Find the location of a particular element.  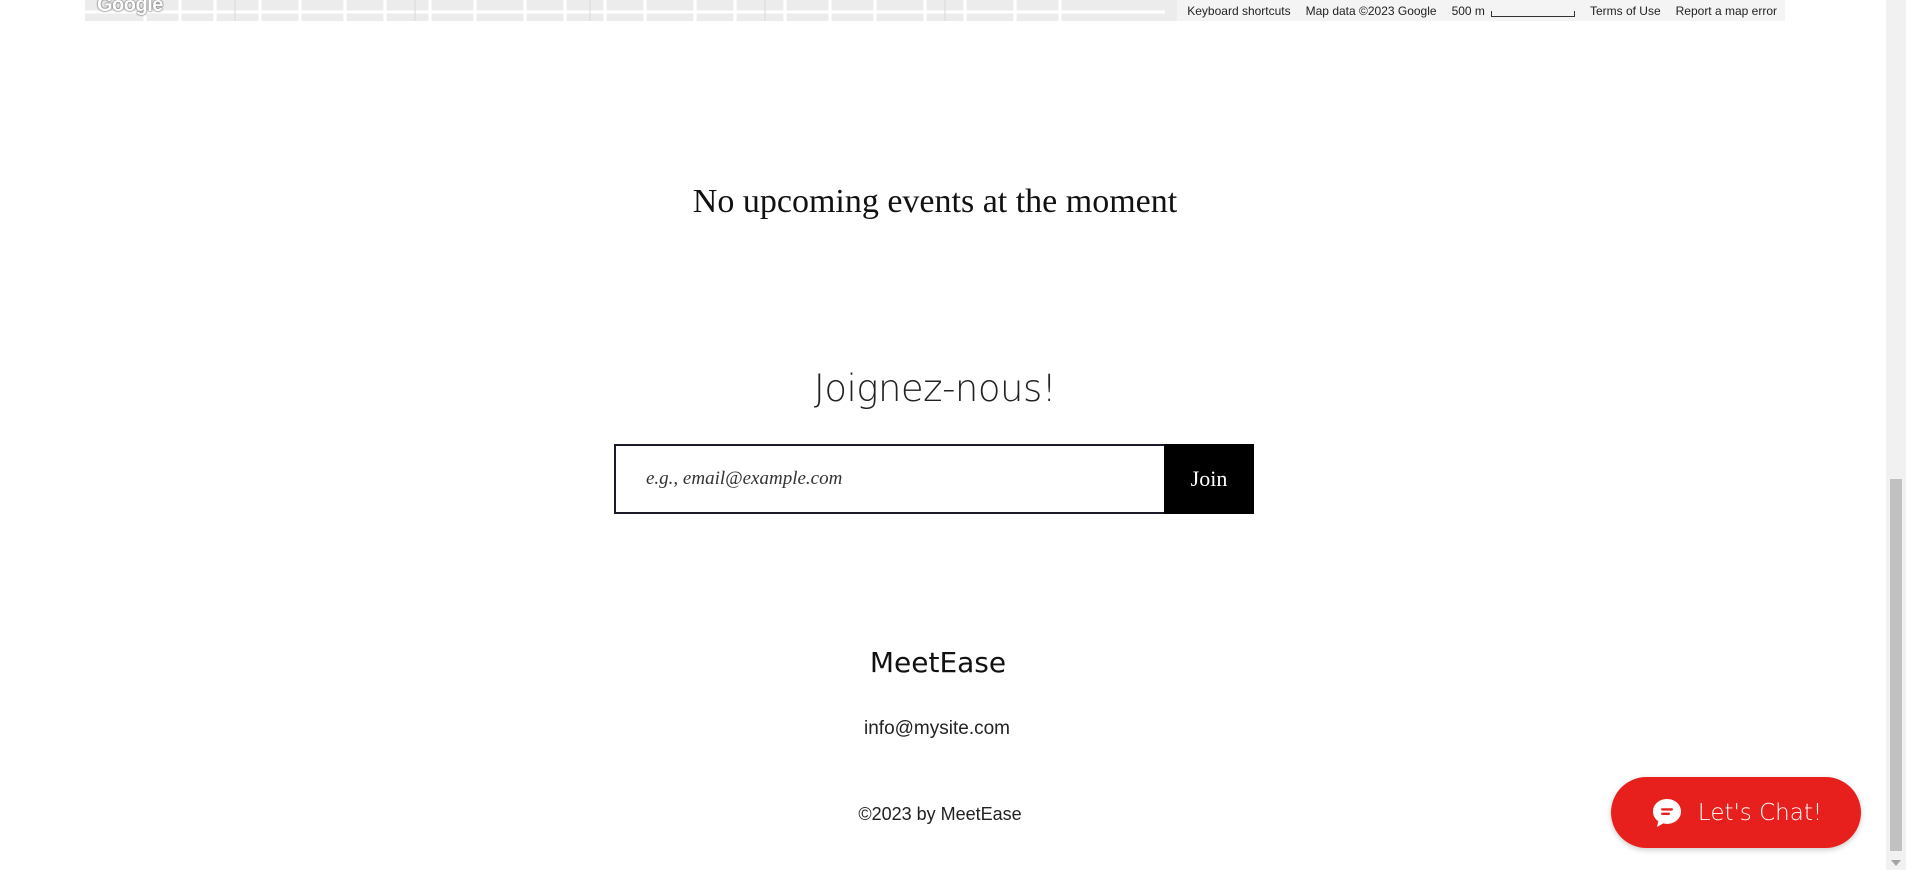

map-scale: 500 m is located at coordinates (1513, 11).